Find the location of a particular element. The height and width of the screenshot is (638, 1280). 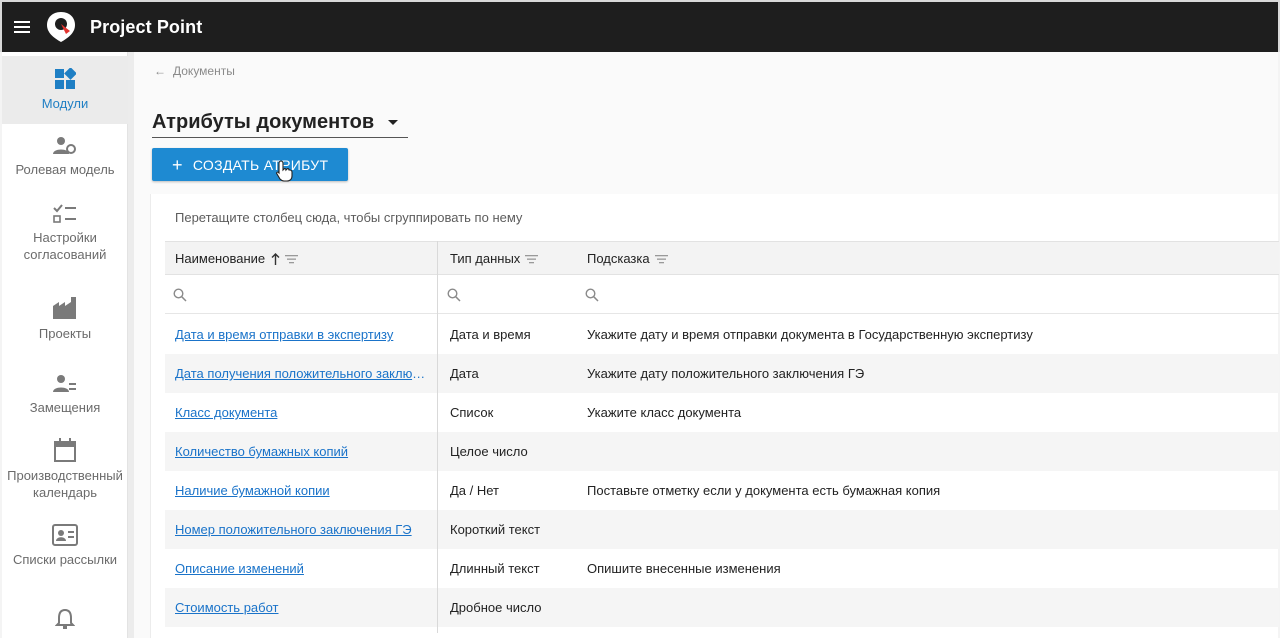

data-type-cell: Длинный текст is located at coordinates (495, 568).